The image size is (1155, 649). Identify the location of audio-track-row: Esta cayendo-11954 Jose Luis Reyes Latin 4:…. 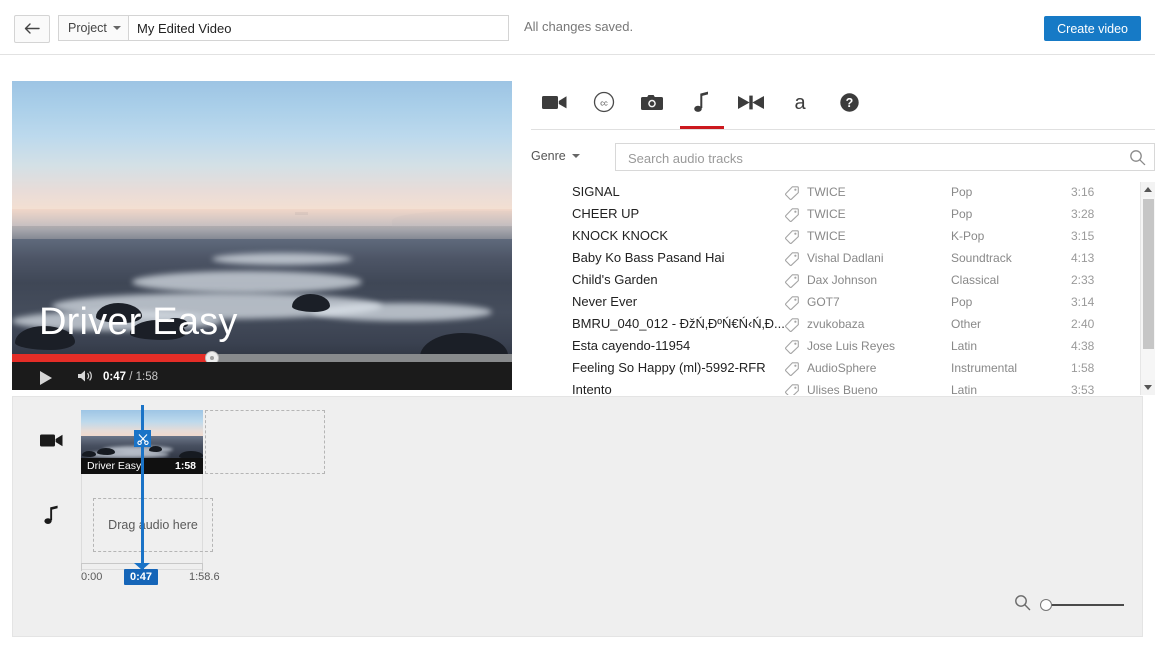
(844, 347).